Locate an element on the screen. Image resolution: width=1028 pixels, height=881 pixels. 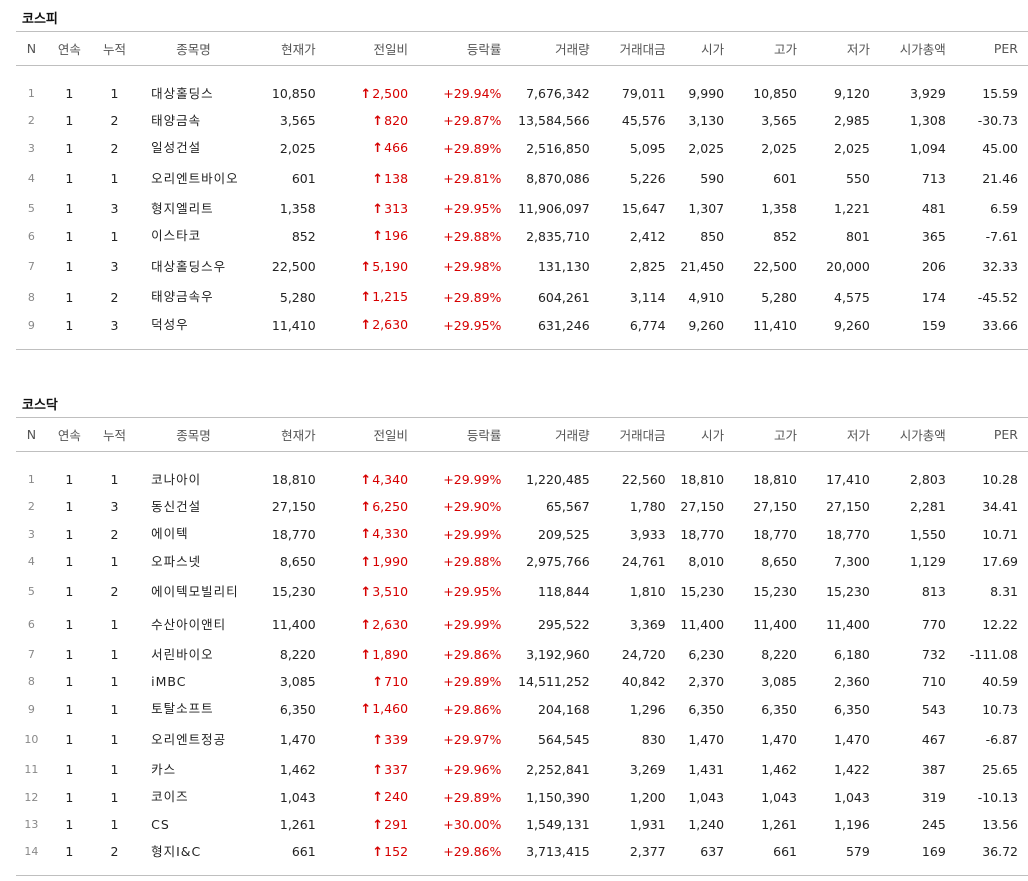
stock-name-link: iMBC is located at coordinates (193, 681).